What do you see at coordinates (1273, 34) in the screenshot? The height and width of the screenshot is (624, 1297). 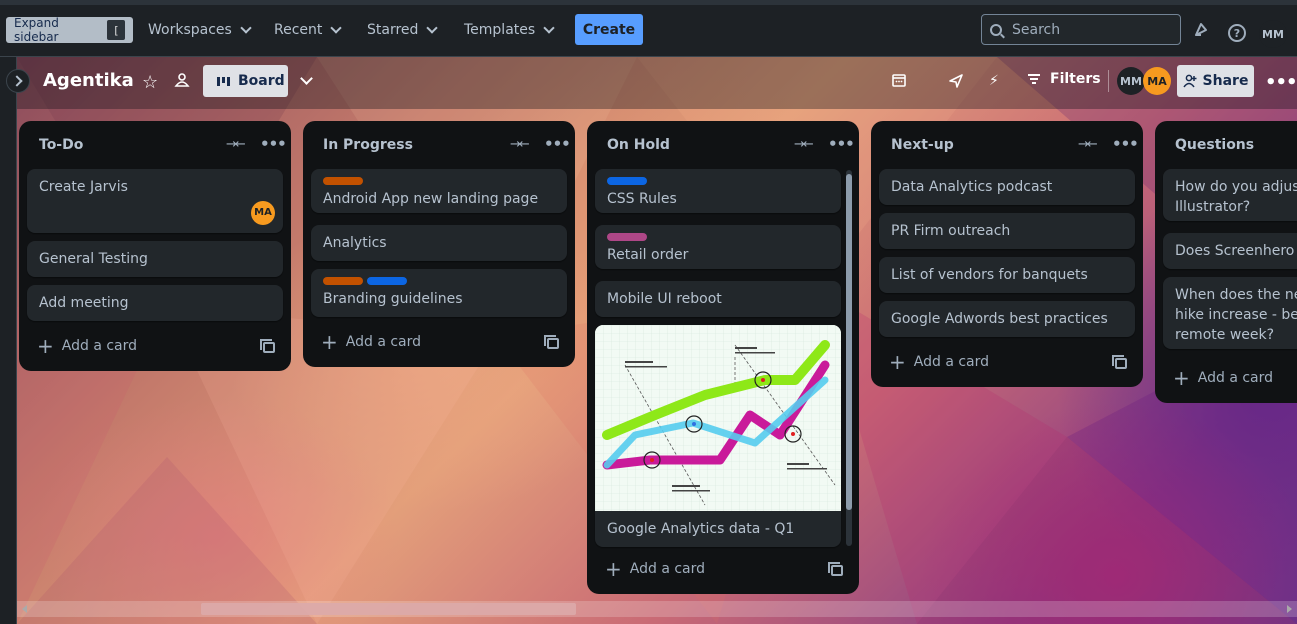 I see `account-avatar: MM` at bounding box center [1273, 34].